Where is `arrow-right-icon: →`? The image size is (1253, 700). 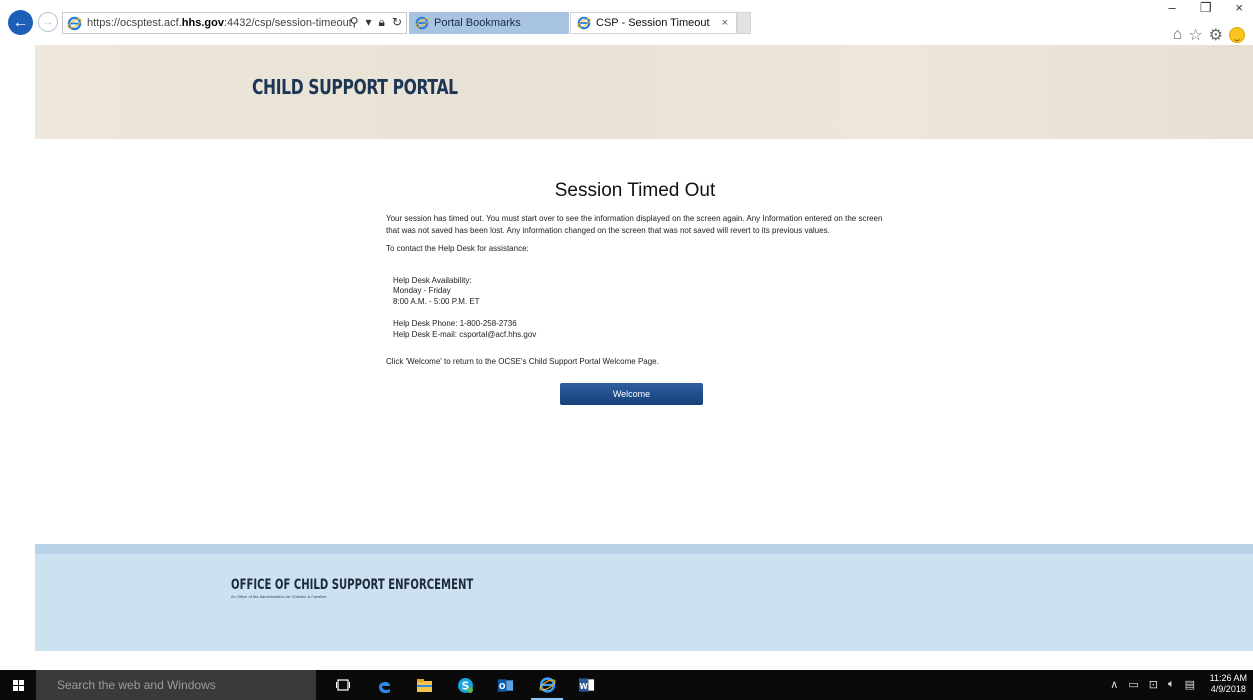
arrow-right-icon: → is located at coordinates (48, 22).